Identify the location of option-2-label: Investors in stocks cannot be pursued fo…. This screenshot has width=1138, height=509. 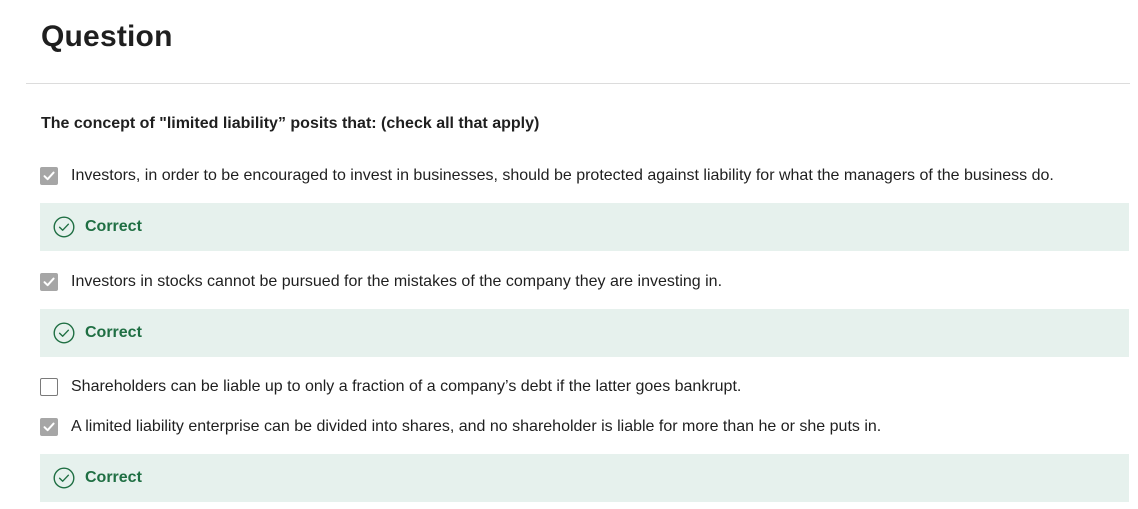
(397, 281).